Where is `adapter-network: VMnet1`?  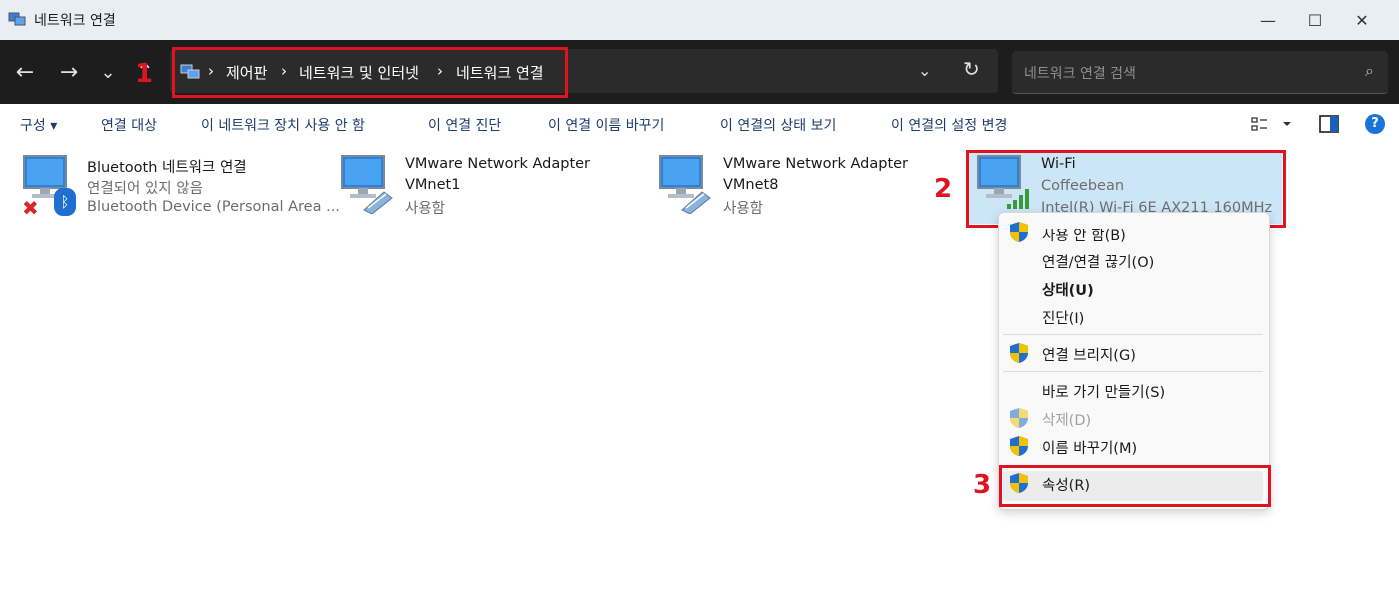
adapter-network: VMnet1 is located at coordinates (433, 185).